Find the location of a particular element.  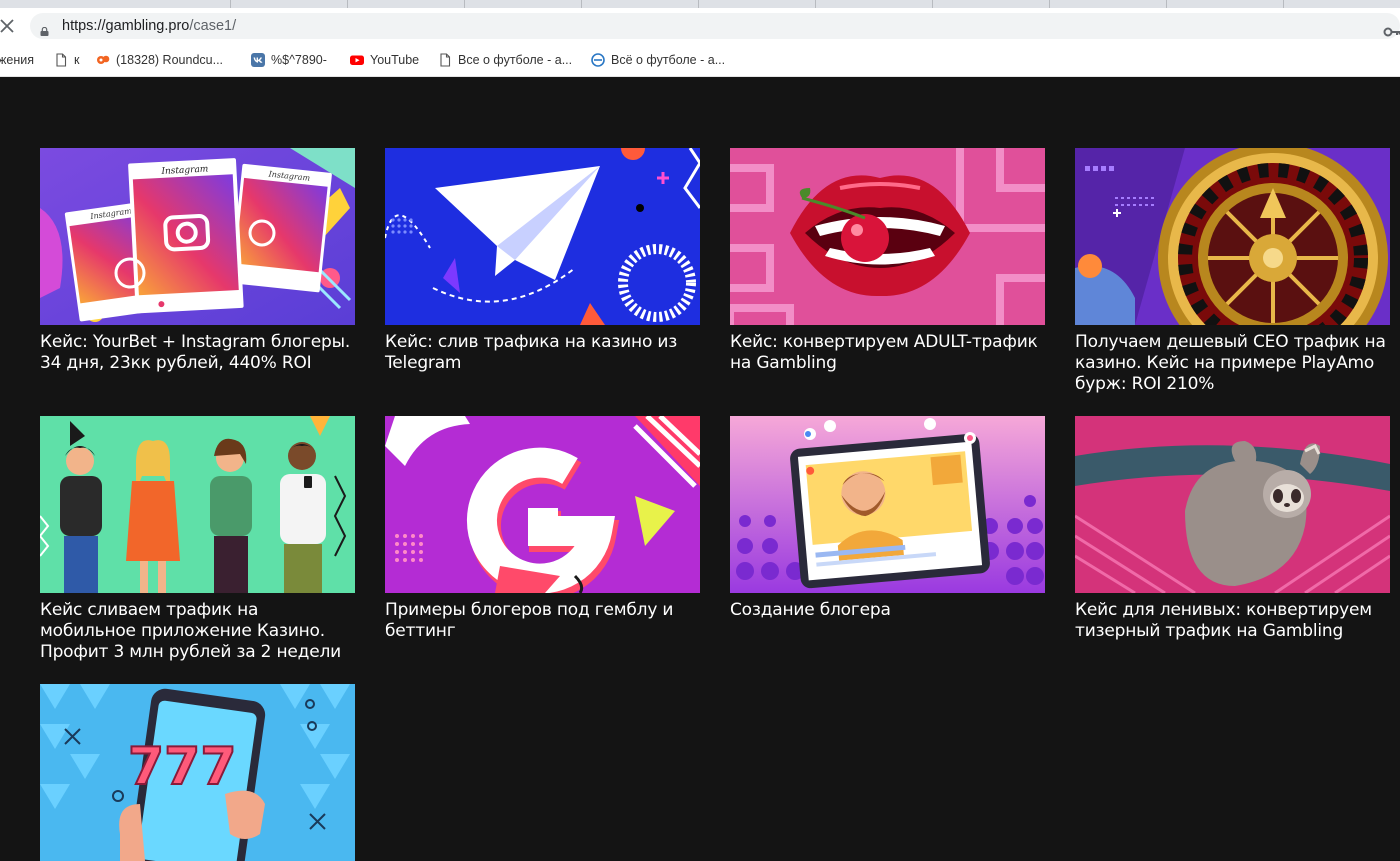

blogger-tablet-image is located at coordinates (887, 504).